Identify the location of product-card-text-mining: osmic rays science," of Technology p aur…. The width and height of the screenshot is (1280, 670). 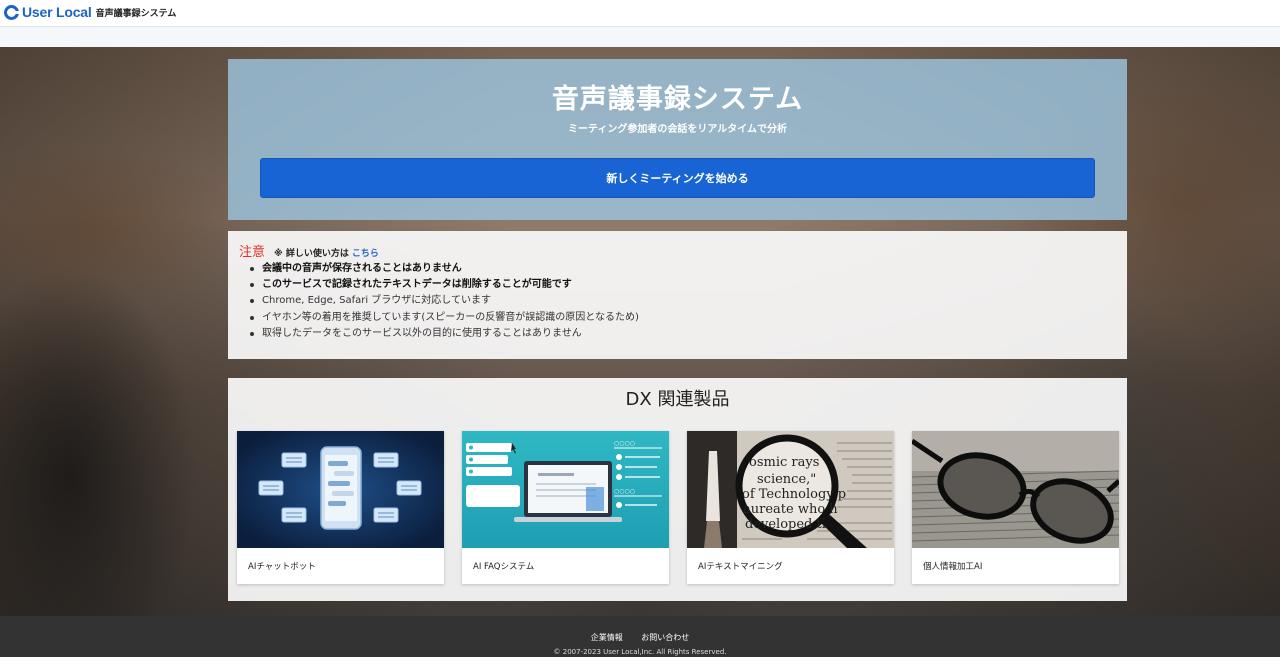
(790, 507).